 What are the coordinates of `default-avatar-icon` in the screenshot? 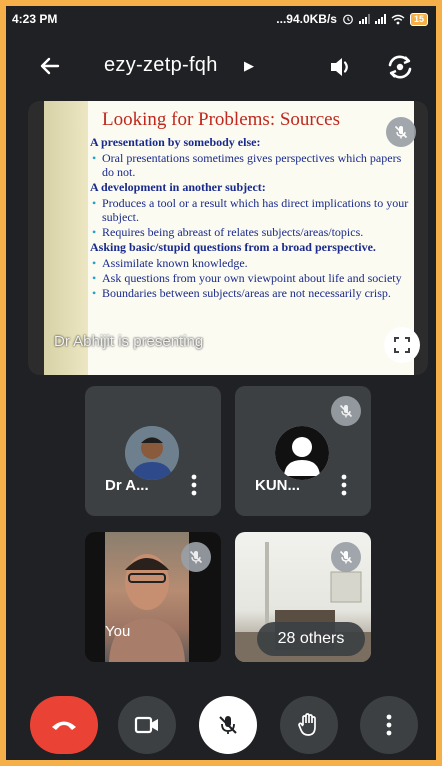 It's located at (302, 453).